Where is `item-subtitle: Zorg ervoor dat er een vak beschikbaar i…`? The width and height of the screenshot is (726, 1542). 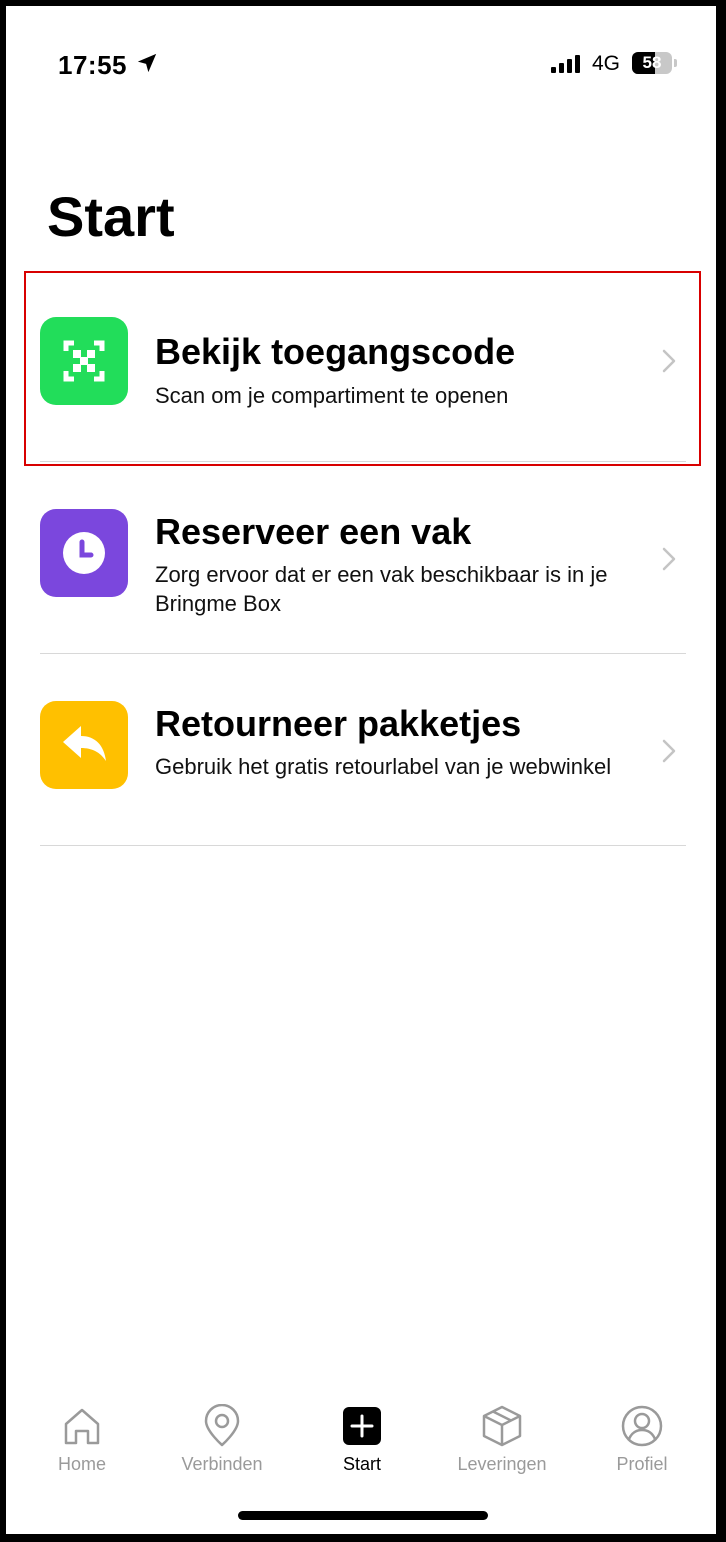
item-subtitle: Zorg ervoor dat er een vak beschikbaar i… is located at coordinates (381, 589).